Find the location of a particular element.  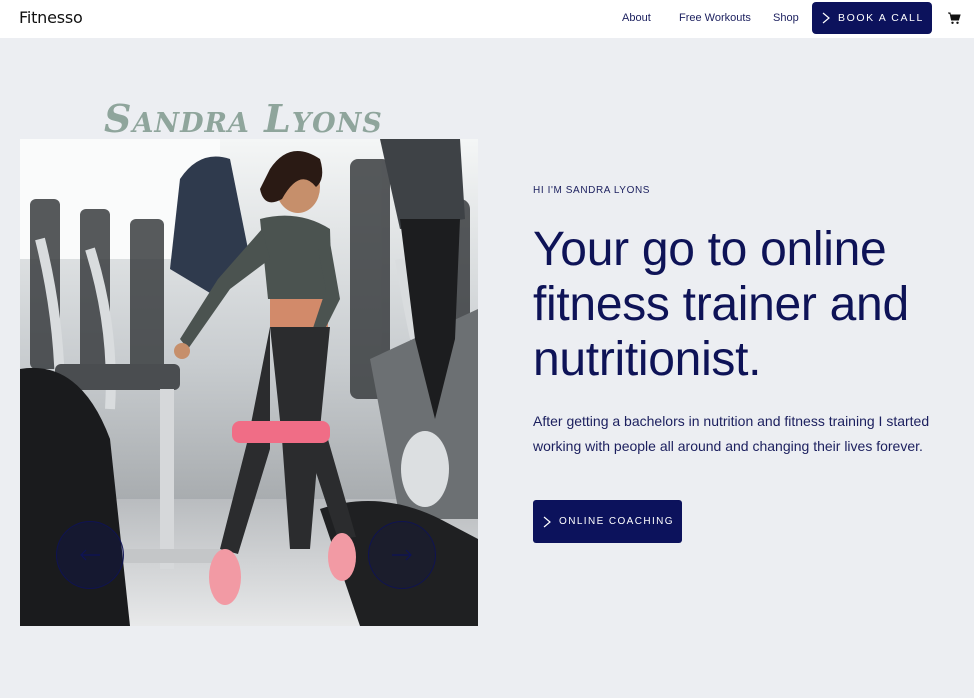

script-name-heading: Sandra Lyons is located at coordinates (243, 118).